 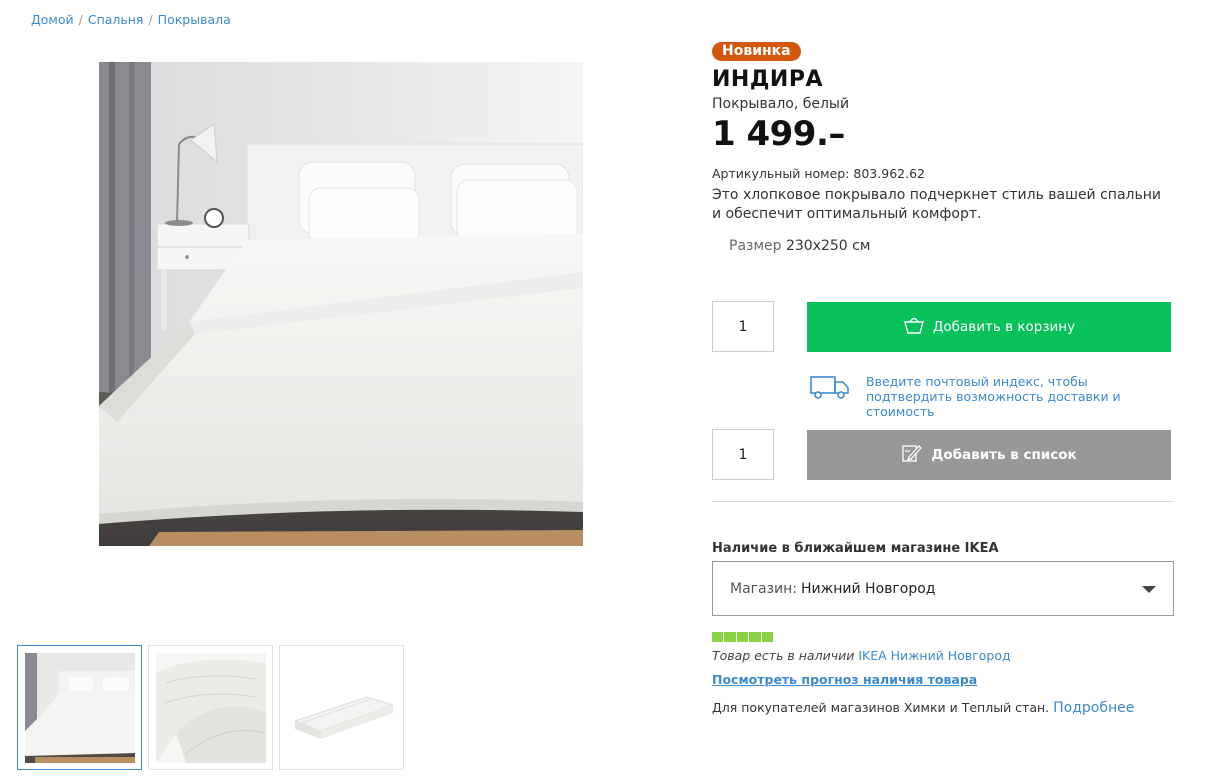 I want to click on store-select: Магазин: Нижний Новгород, so click(x=943, y=588).